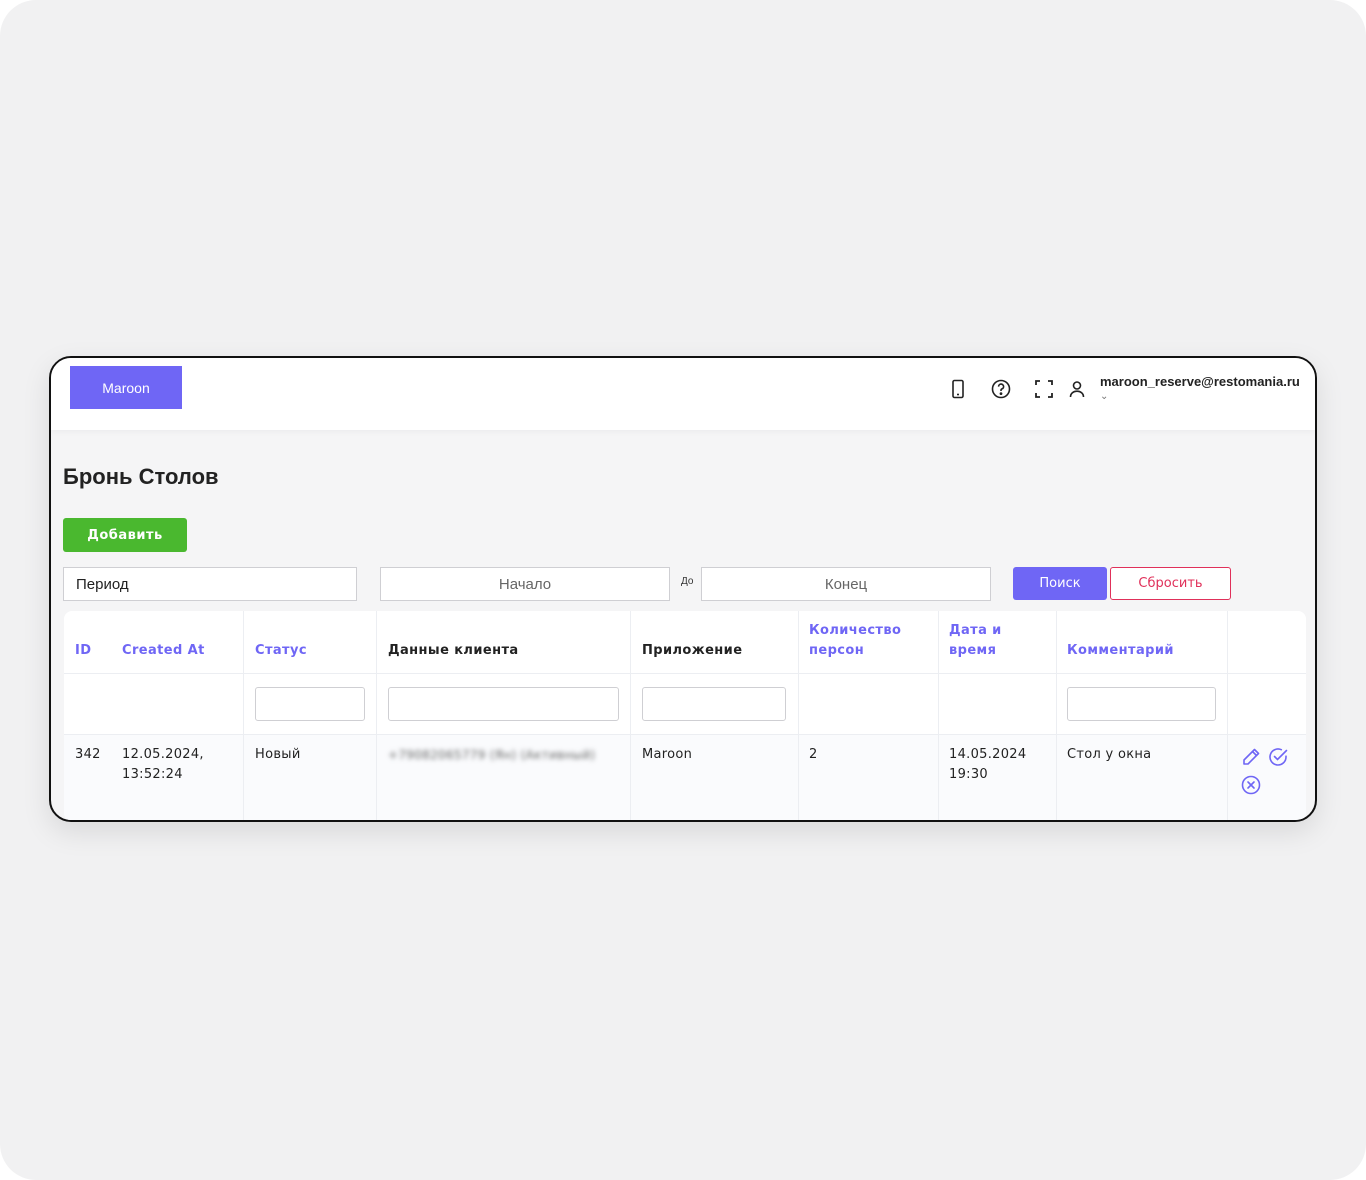  Describe the element at coordinates (125, 535) in the screenshot. I see `add-button: Добавить` at that location.